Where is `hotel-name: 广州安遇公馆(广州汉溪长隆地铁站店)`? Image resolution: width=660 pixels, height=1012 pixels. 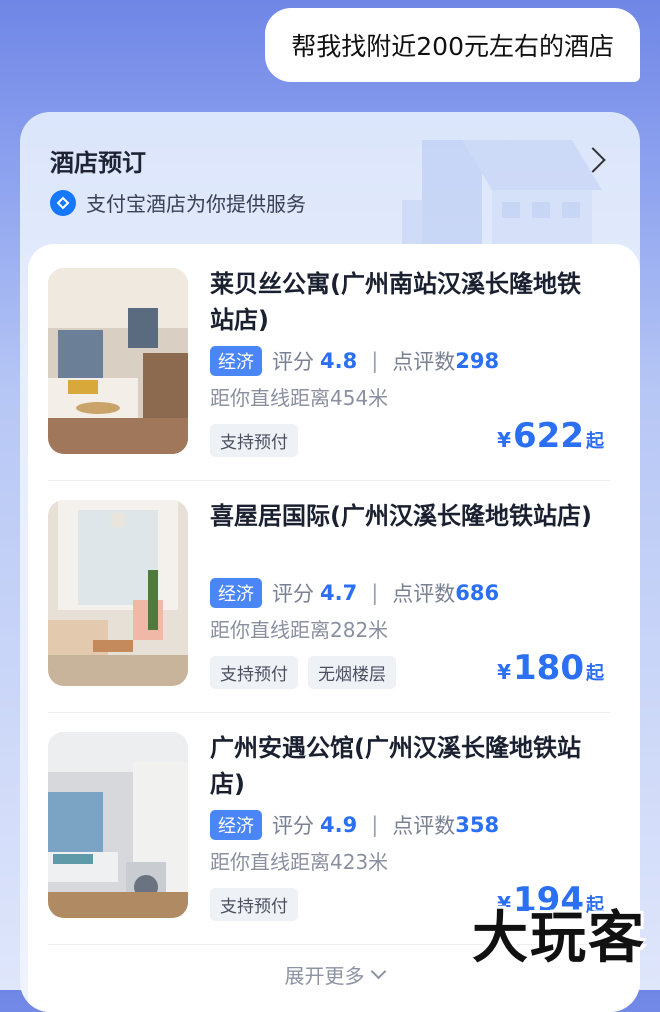
hotel-name: 广州安遇公馆(广州汉溪长隆地铁站店) is located at coordinates (405, 766).